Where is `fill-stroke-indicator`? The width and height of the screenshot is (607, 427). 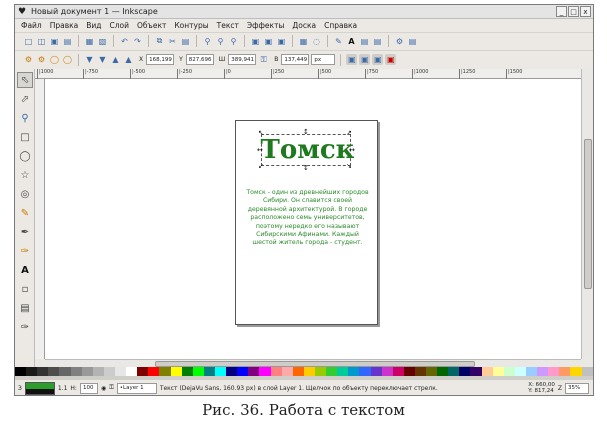 fill-stroke-indicator is located at coordinates (39, 388).